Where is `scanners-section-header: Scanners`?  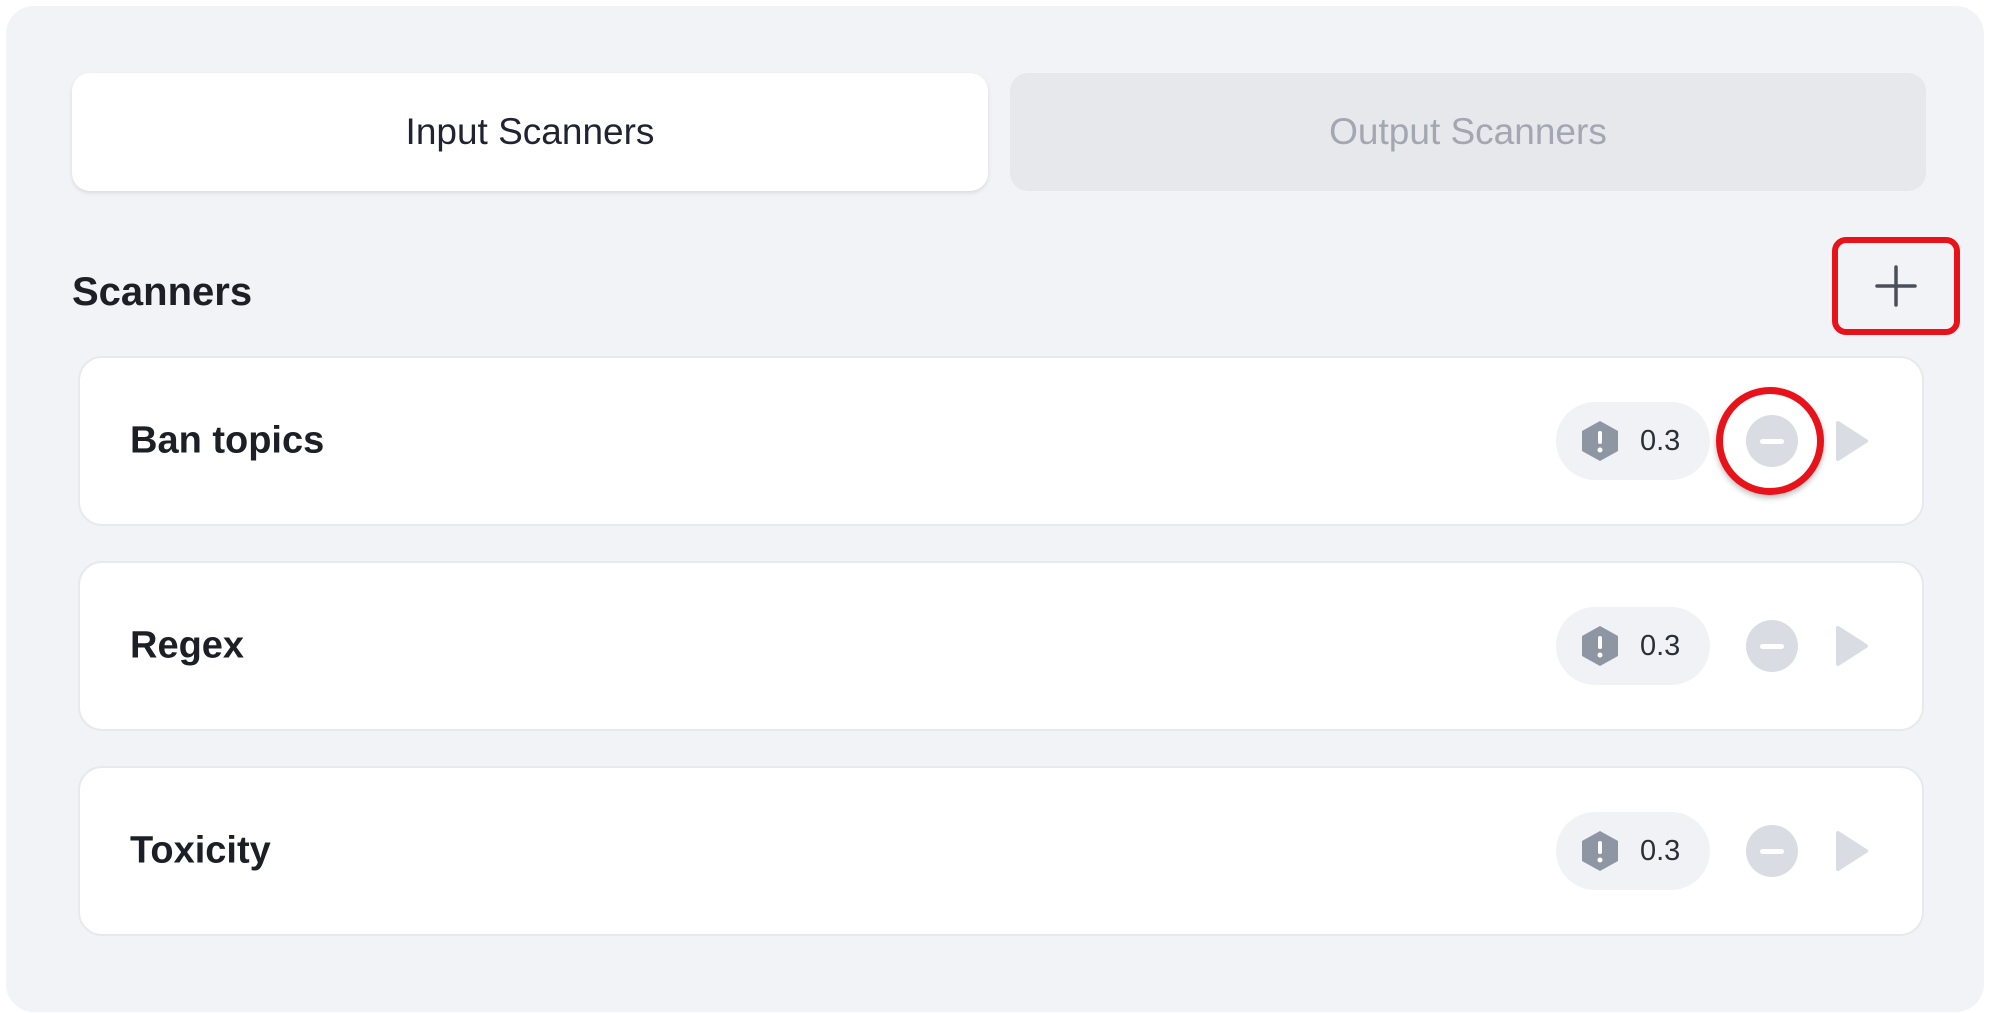
scanners-section-header: Scanners is located at coordinates (1016, 291).